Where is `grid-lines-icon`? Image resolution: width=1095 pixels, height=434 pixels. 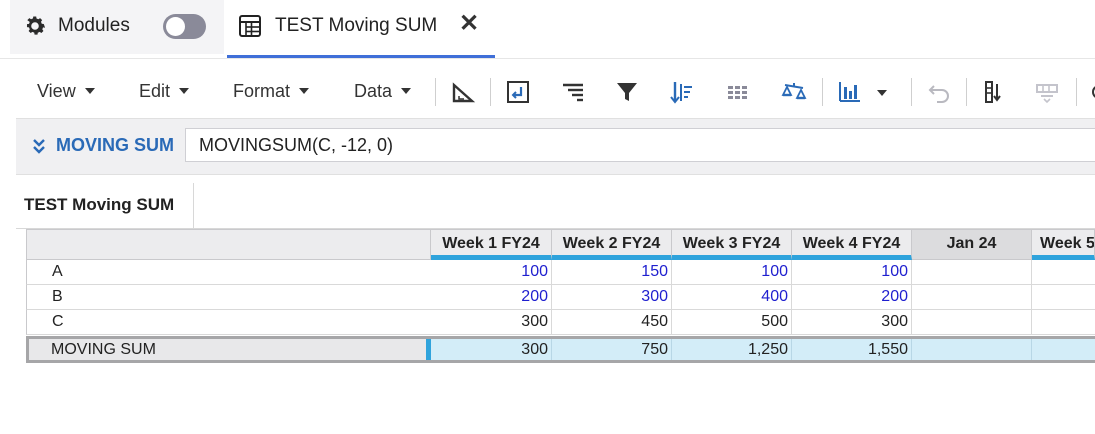
grid-lines-icon is located at coordinates (738, 92).